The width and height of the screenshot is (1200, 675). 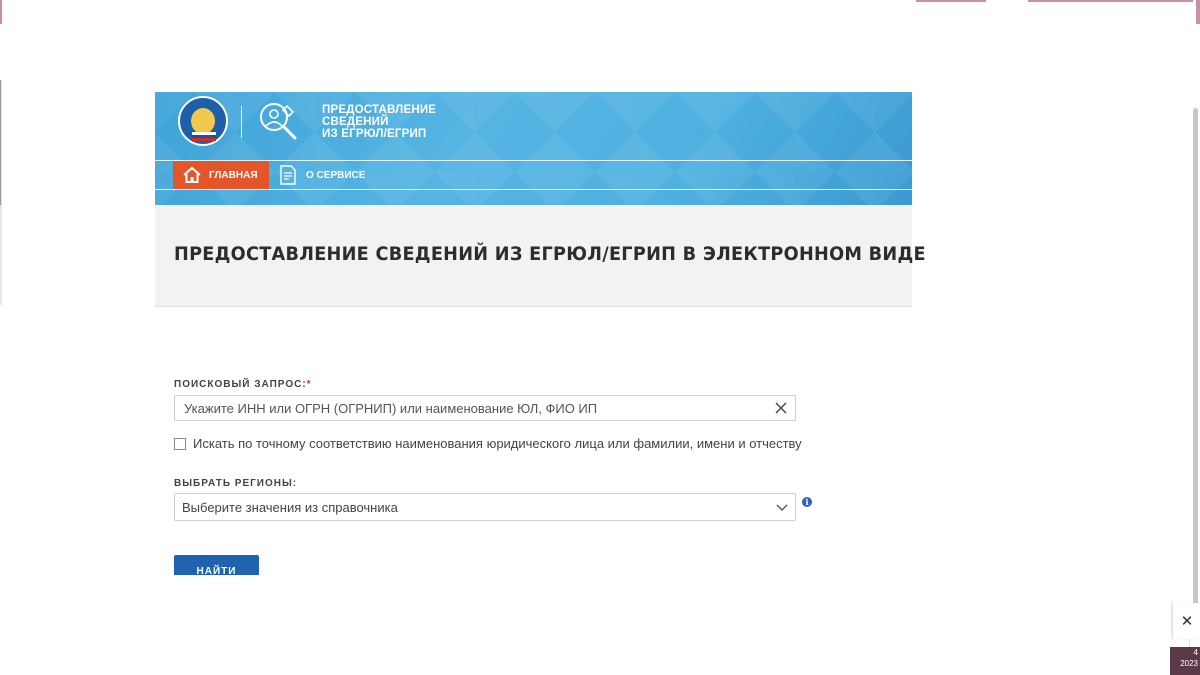 I want to click on top-edge-mark-right, so click(x=1198, y=12).